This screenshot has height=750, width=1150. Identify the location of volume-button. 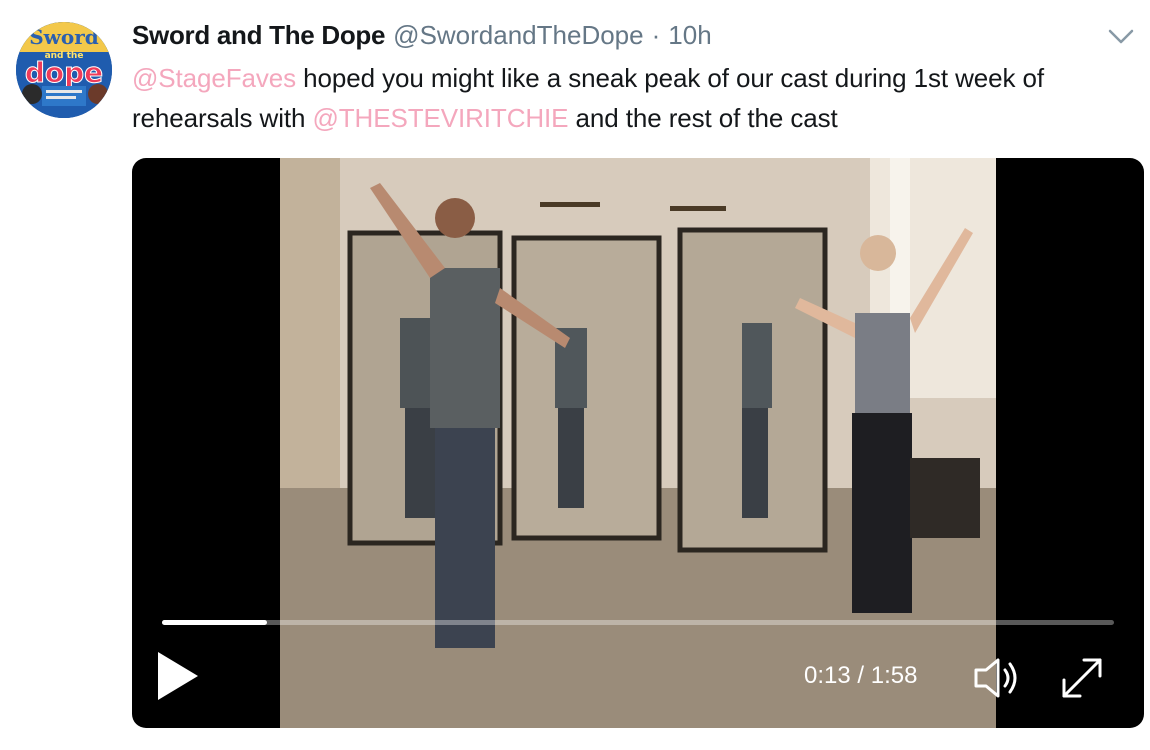
(997, 678).